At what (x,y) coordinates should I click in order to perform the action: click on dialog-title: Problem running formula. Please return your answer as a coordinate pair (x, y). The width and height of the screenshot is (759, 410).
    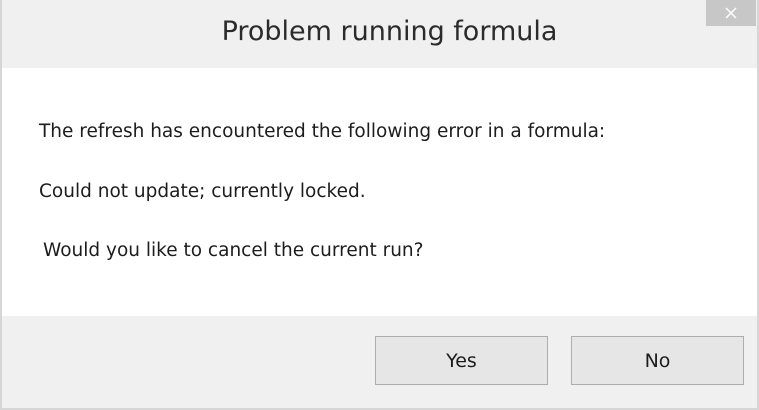
    Looking at the image, I should click on (389, 31).